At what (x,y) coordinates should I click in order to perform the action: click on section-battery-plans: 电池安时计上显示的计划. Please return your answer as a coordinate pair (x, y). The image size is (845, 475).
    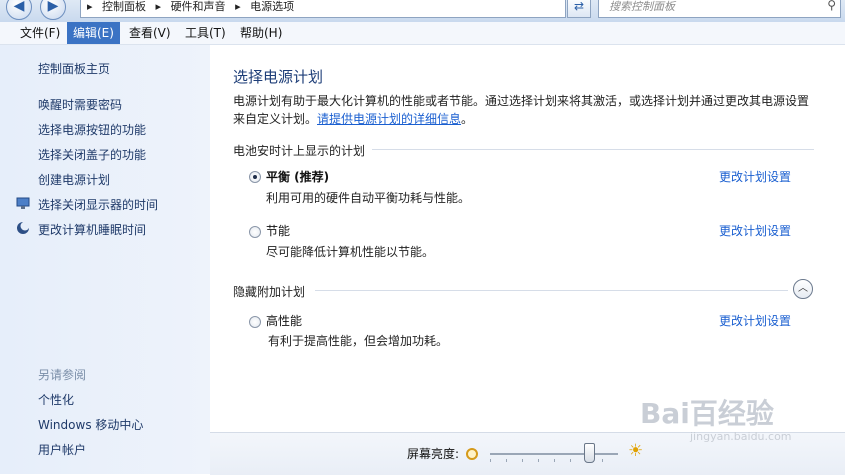
    Looking at the image, I should click on (299, 151).